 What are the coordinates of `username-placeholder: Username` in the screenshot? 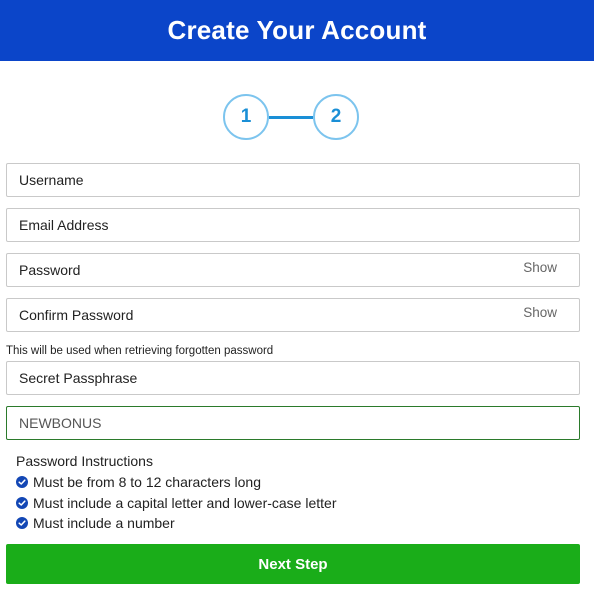 It's located at (51, 180).